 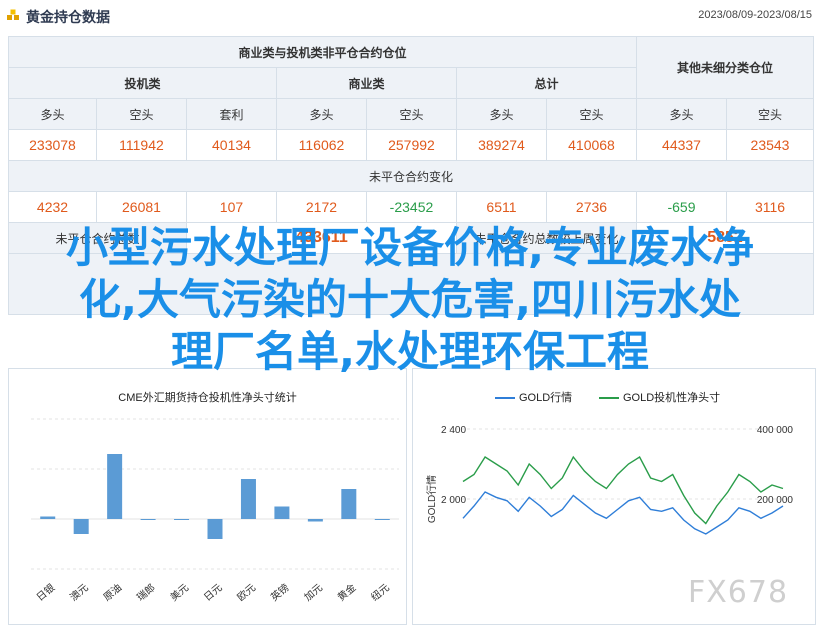 I want to click on oi-change-label: 未平仓合约总数较上周变化, so click(x=546, y=238).